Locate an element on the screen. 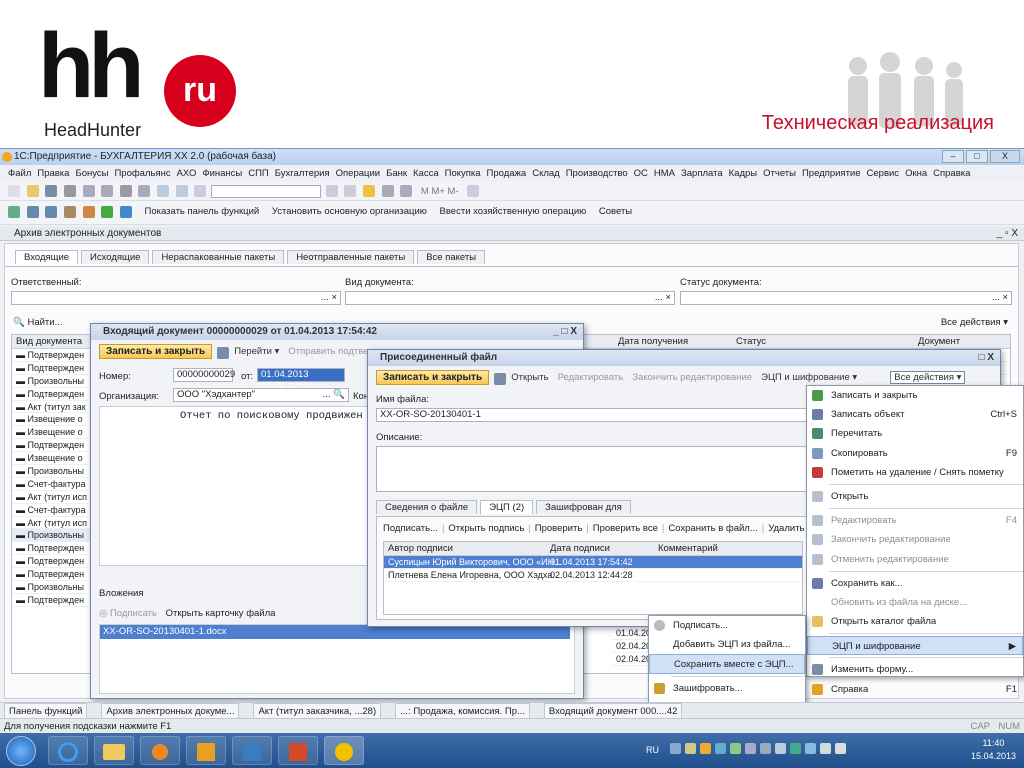  edit-button: Редактировать is located at coordinates (591, 377).